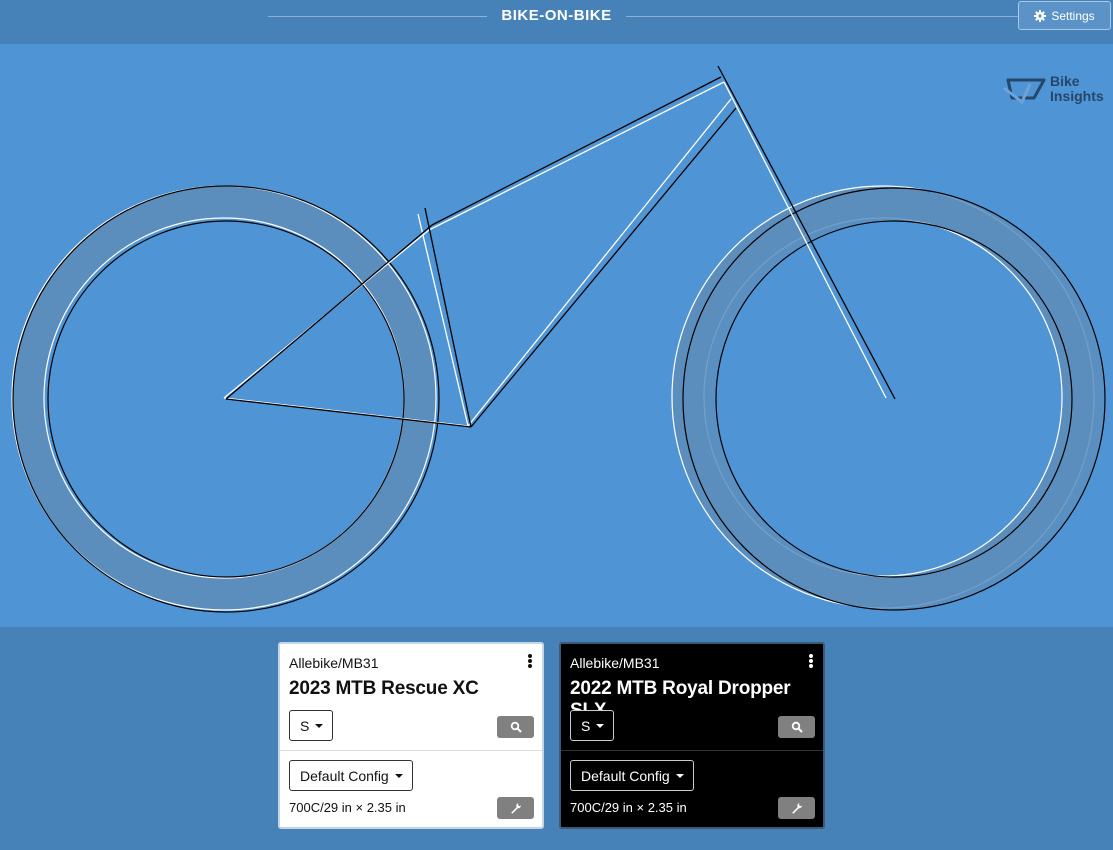 The image size is (1113, 850). I want to click on logo-line-1: Bike, so click(1065, 81).